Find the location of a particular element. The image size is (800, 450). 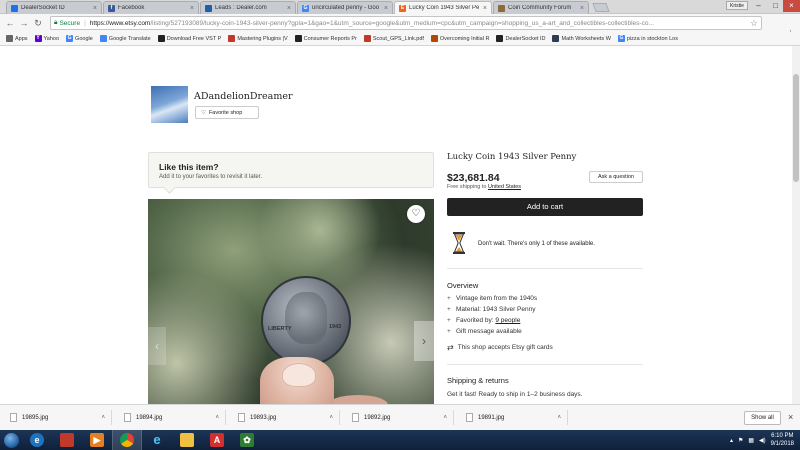

clock: 6:10 PM 9/1/2018 is located at coordinates (782, 440).